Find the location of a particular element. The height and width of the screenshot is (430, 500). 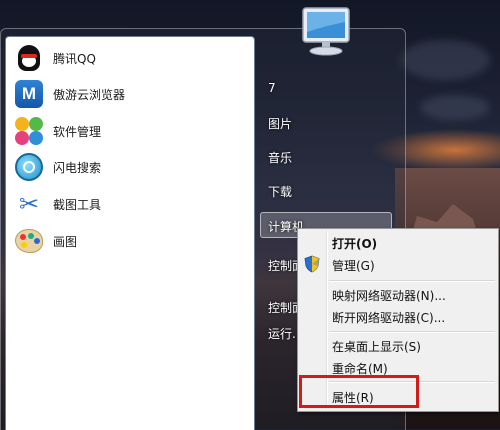

music-link: 音乐 is located at coordinates (280, 157).